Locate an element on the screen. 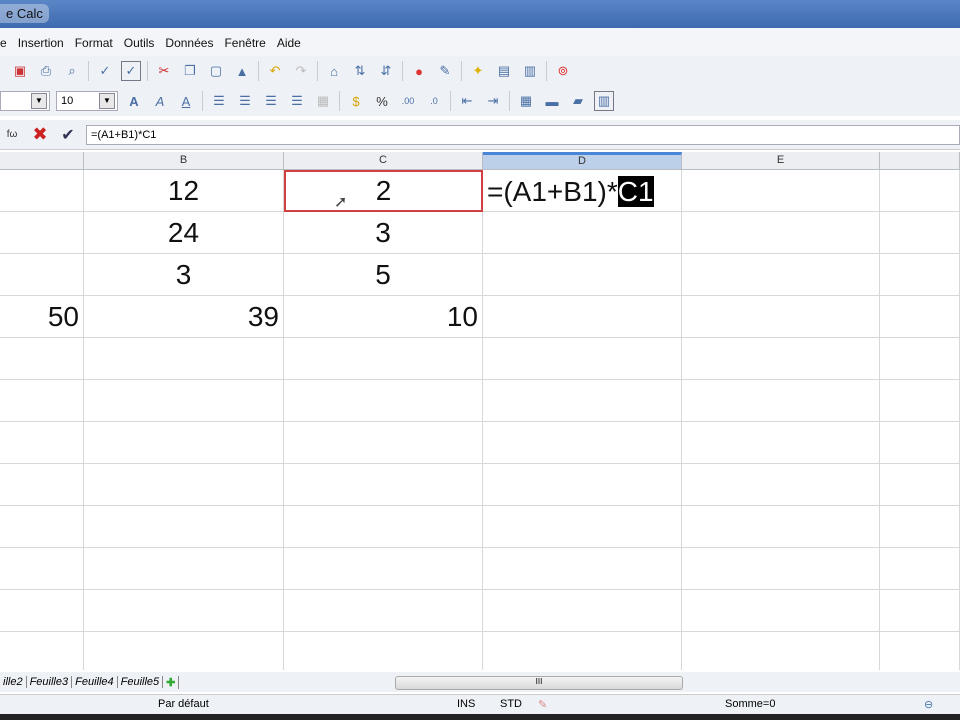 This screenshot has height=720, width=960. datasource-icon: ▥ is located at coordinates (530, 71).